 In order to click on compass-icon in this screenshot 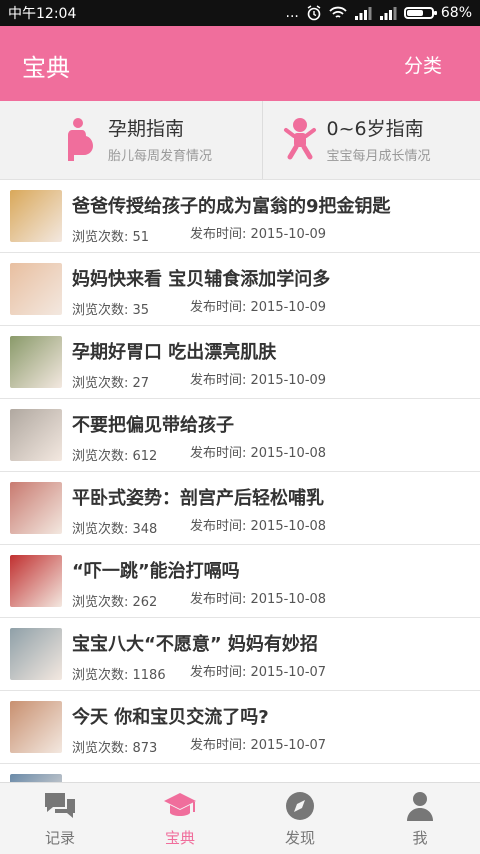, I will do `click(300, 806)`.